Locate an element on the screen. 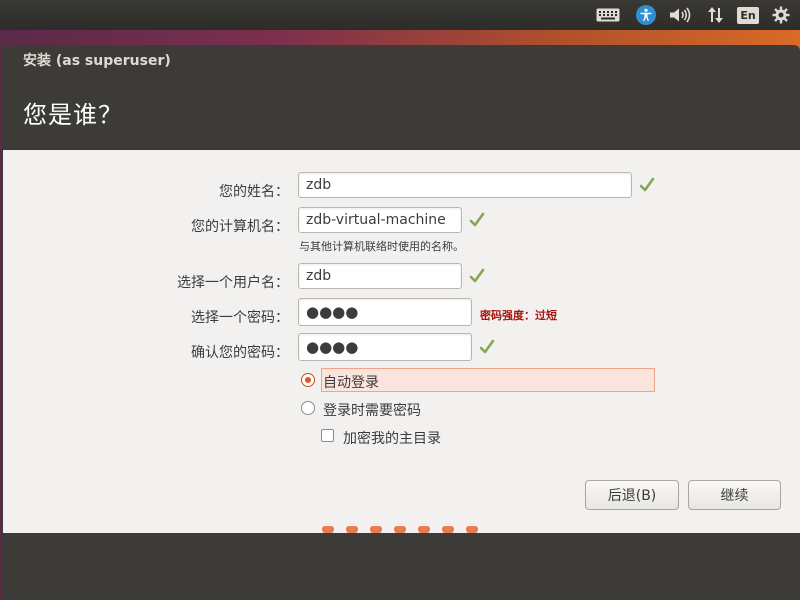  encrypt-home-label: 加密我的主目录 is located at coordinates (392, 438).